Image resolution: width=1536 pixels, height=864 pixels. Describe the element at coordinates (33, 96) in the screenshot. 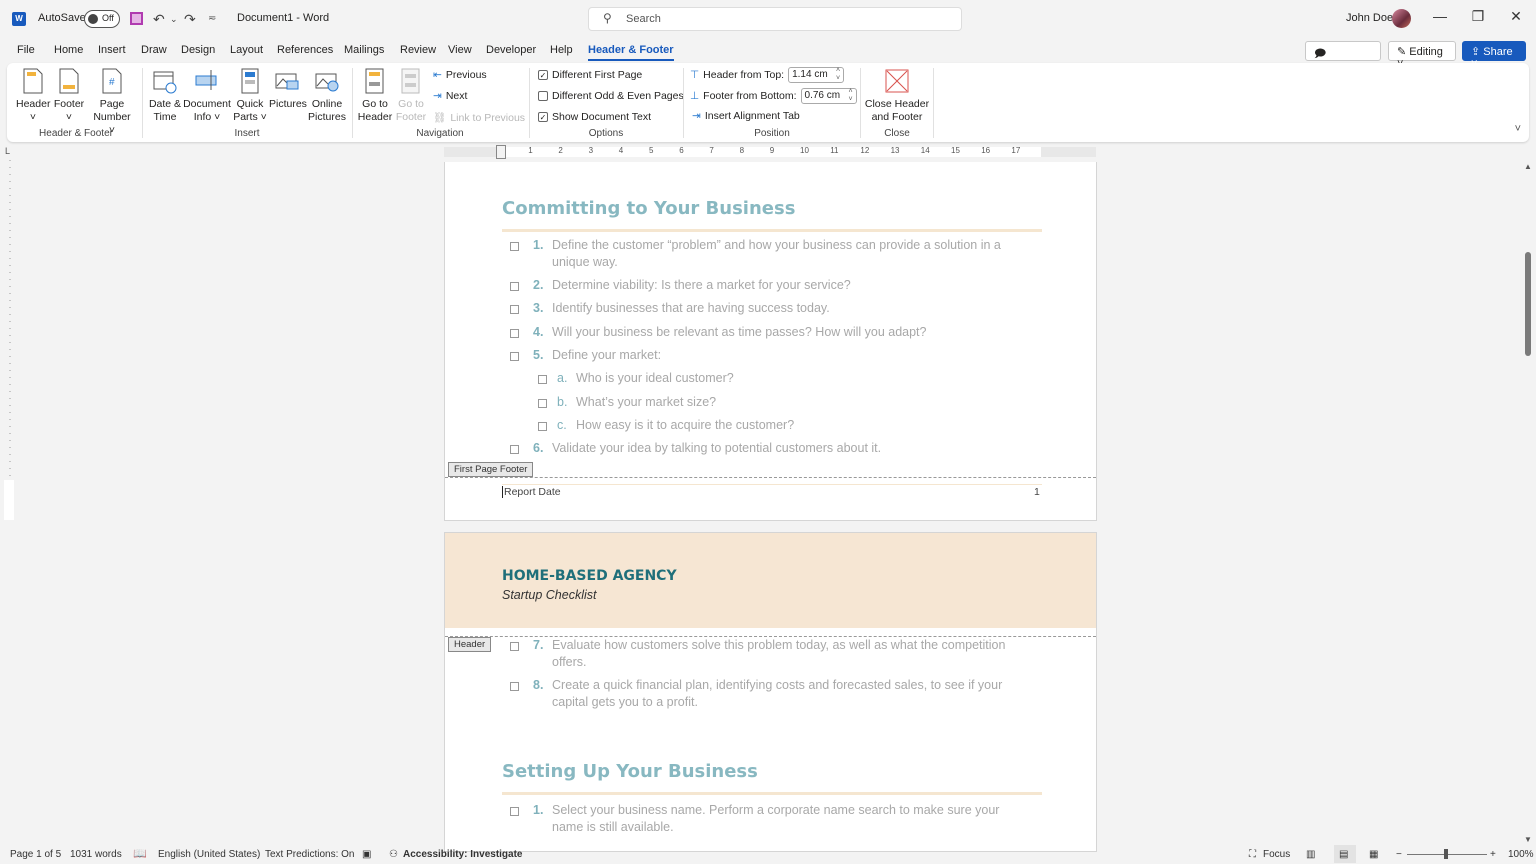

I see `header-button: Header ˅` at that location.